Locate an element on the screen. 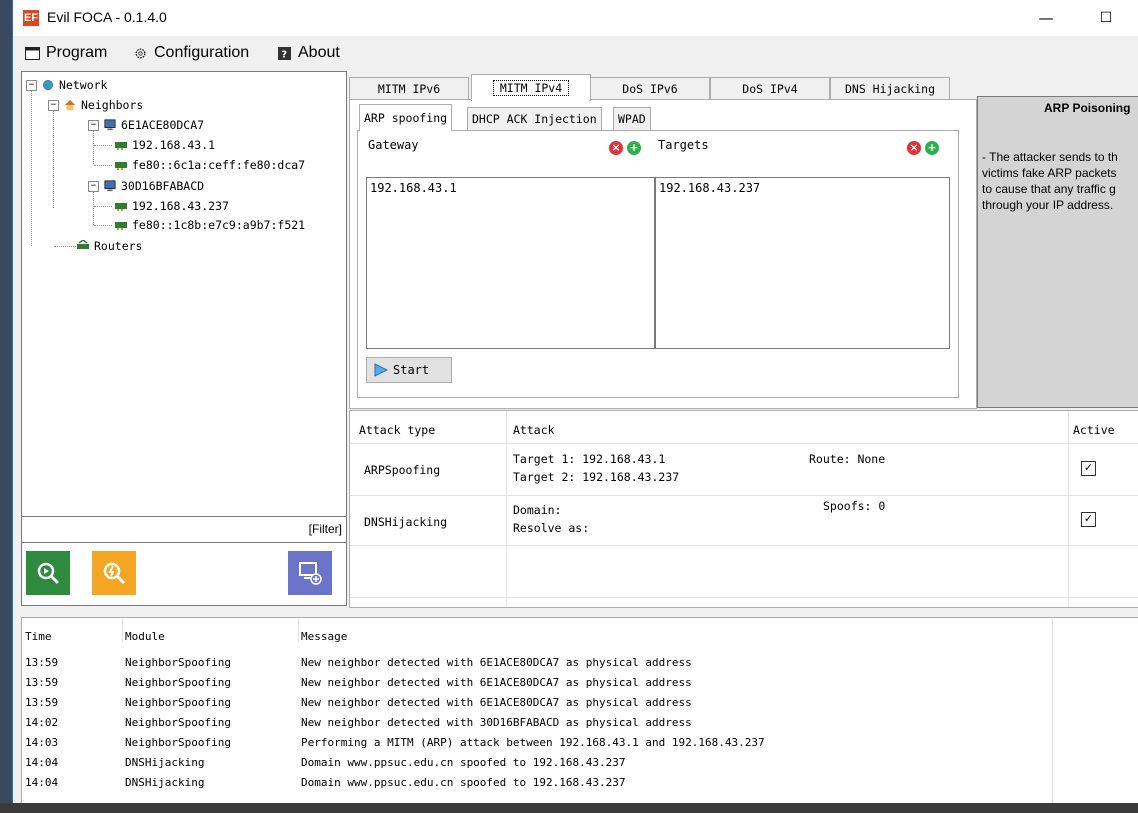 This screenshot has height=813, width=1138. menu-about: ? About is located at coordinates (308, 53).